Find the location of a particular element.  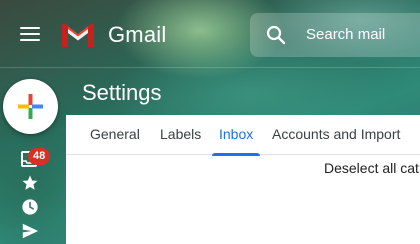

hamburger-menu-icon is located at coordinates (30, 34).